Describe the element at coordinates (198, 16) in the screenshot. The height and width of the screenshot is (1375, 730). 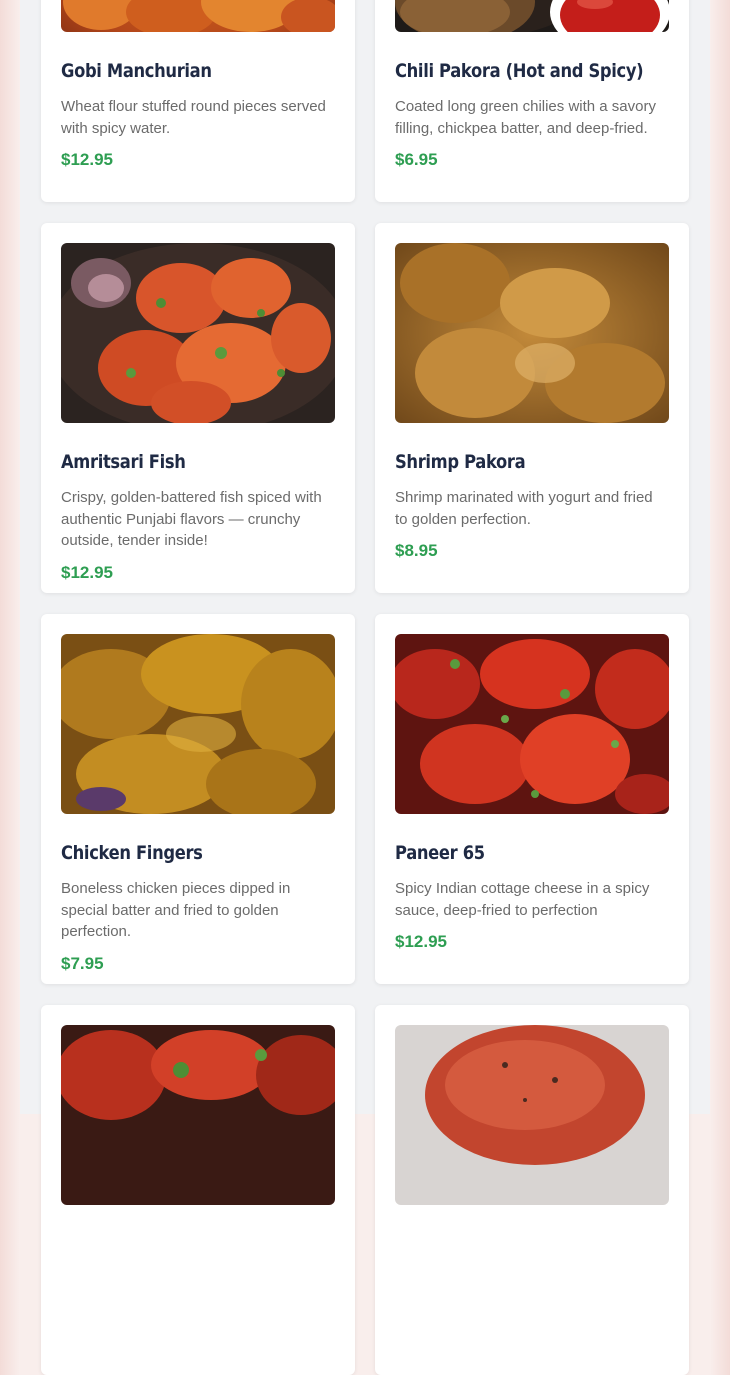
I see `gobi-manchurian-photo-icon` at that location.